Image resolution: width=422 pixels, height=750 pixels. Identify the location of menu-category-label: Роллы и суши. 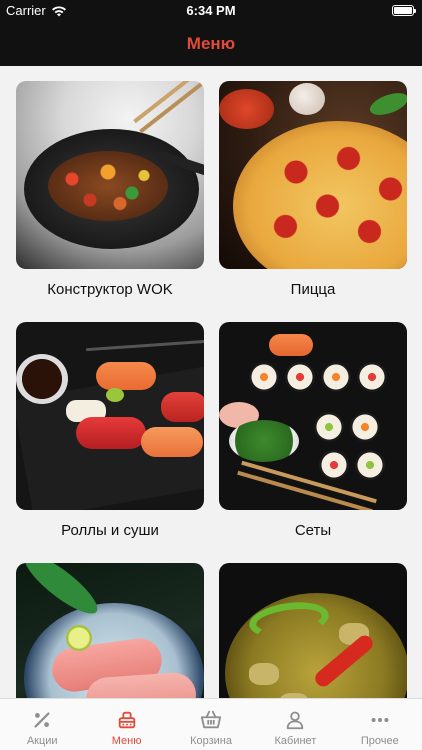
(110, 530).